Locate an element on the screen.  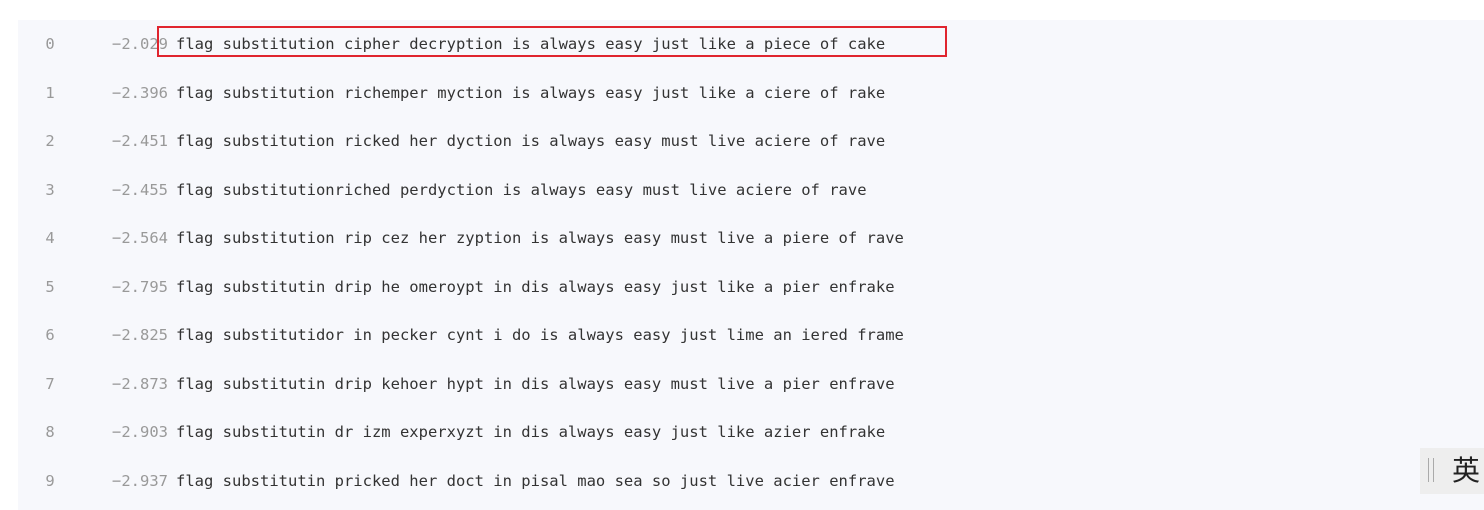
row-index: 5 is located at coordinates (50, 286).